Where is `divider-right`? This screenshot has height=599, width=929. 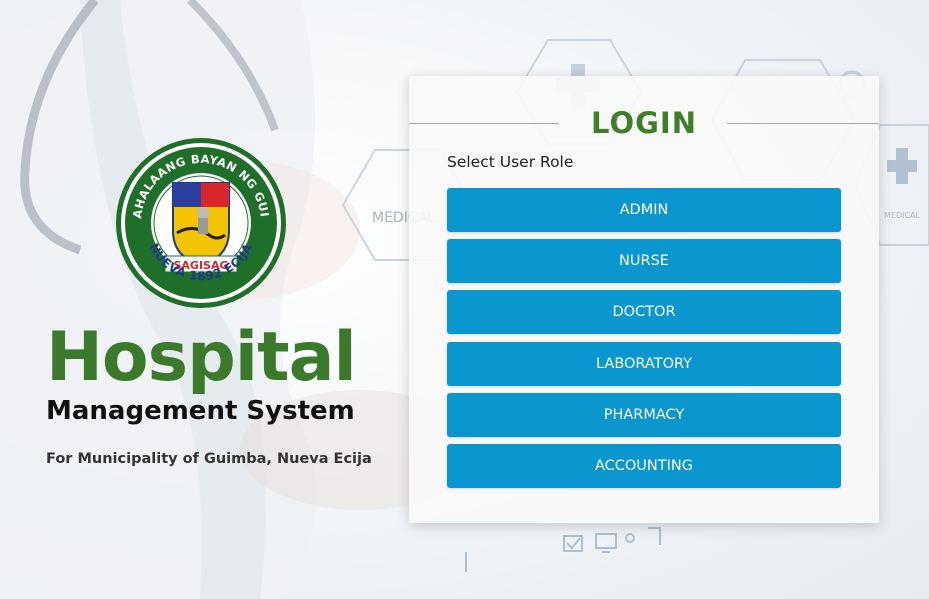 divider-right is located at coordinates (803, 123).